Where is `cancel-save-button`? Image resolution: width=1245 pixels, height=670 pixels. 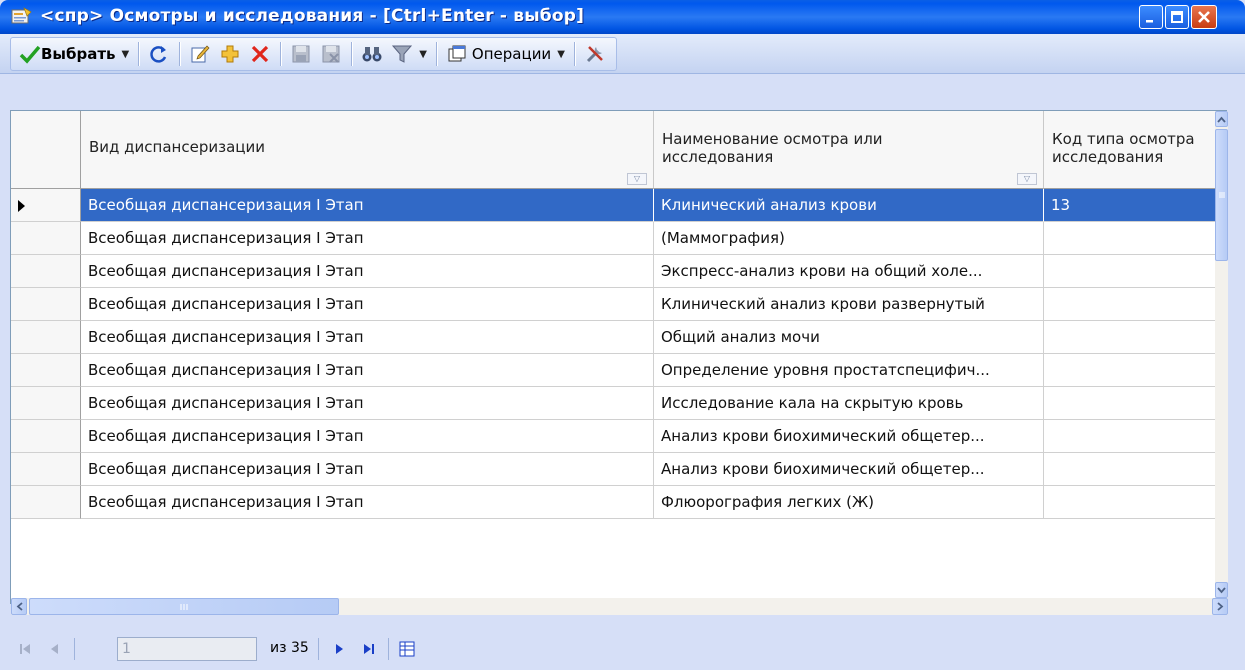
cancel-save-button is located at coordinates (331, 54).